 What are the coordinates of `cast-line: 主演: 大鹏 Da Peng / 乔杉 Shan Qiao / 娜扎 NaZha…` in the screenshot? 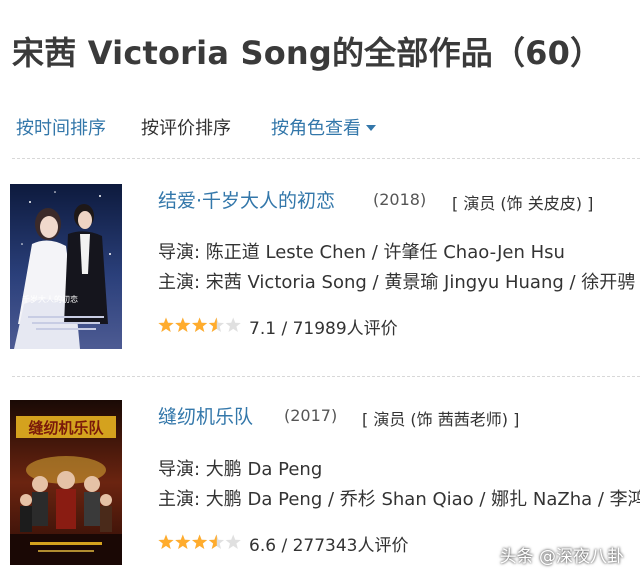 It's located at (399, 499).